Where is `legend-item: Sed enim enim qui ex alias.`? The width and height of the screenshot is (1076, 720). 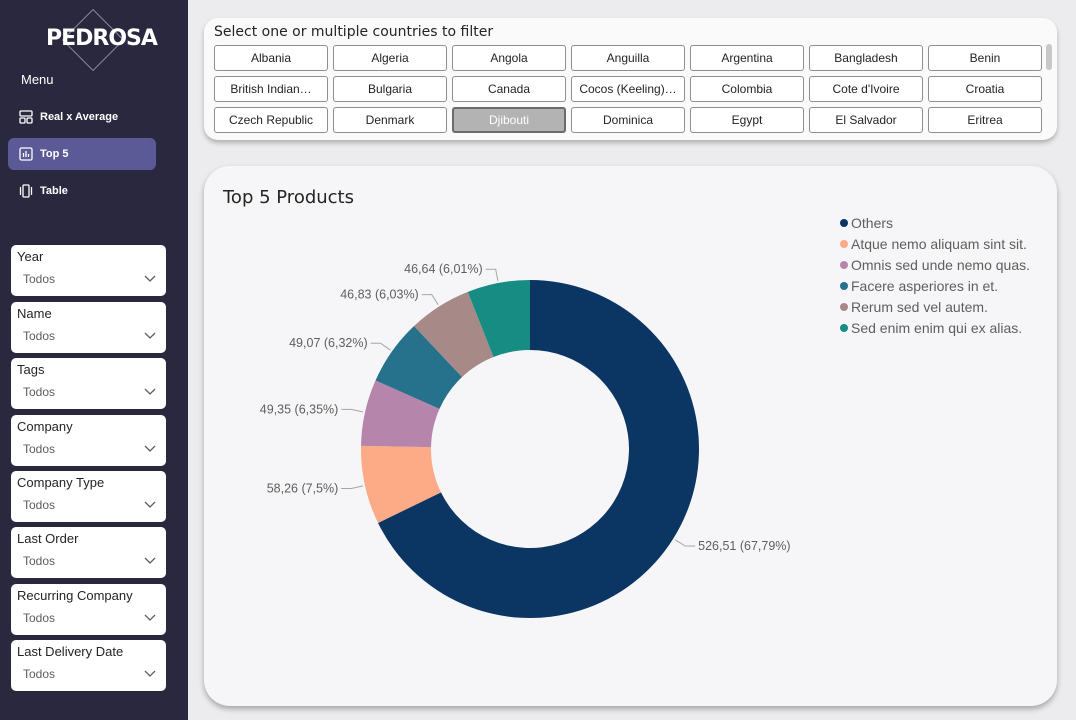 legend-item: Sed enim enim qui ex alias. is located at coordinates (931, 328).